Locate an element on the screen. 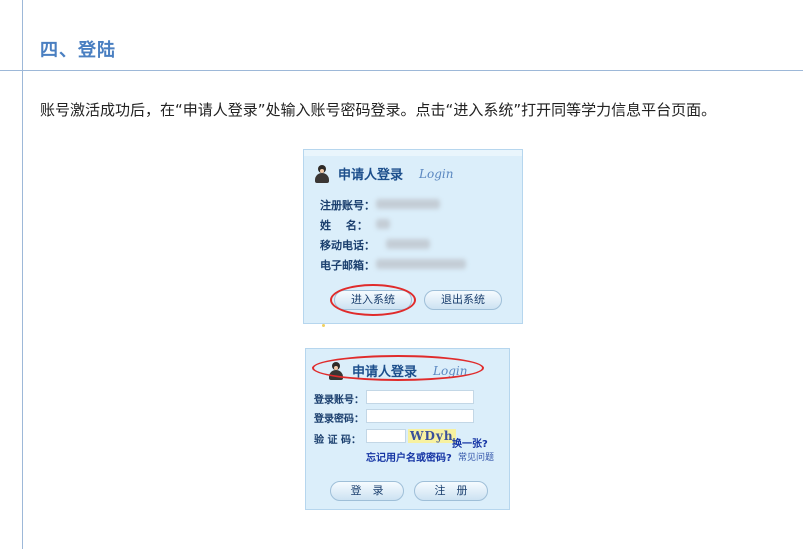 The image size is (803, 549). redacted-account is located at coordinates (408, 204).